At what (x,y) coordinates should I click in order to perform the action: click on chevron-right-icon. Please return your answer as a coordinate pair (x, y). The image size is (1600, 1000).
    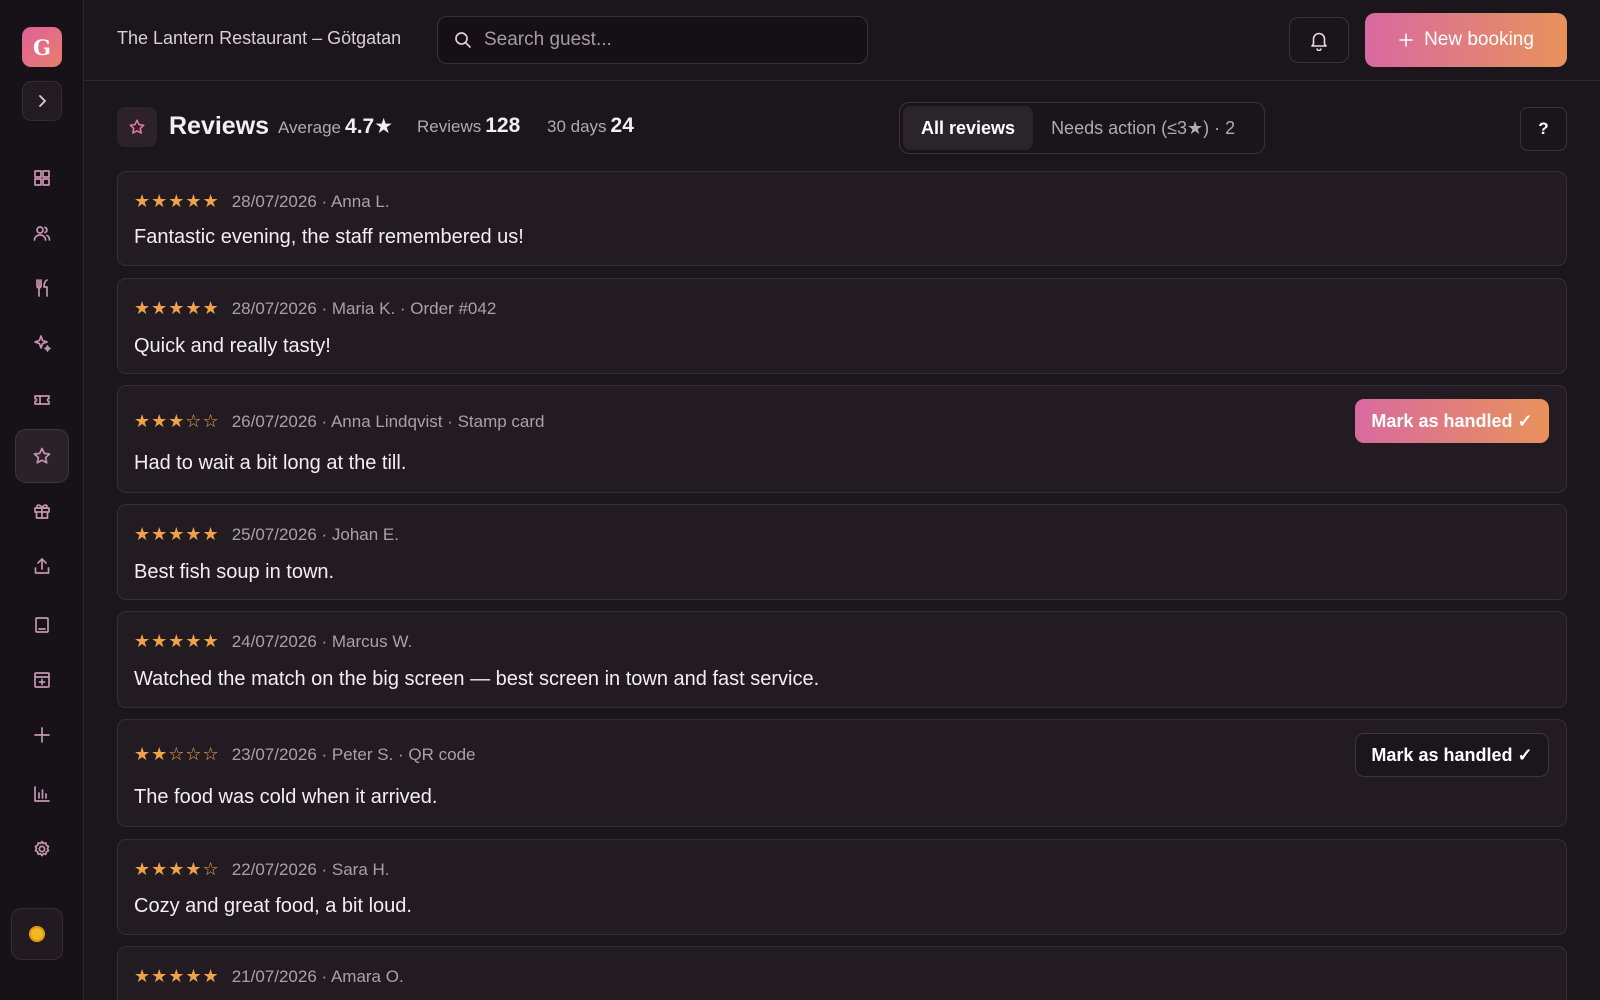
    Looking at the image, I should click on (42, 101).